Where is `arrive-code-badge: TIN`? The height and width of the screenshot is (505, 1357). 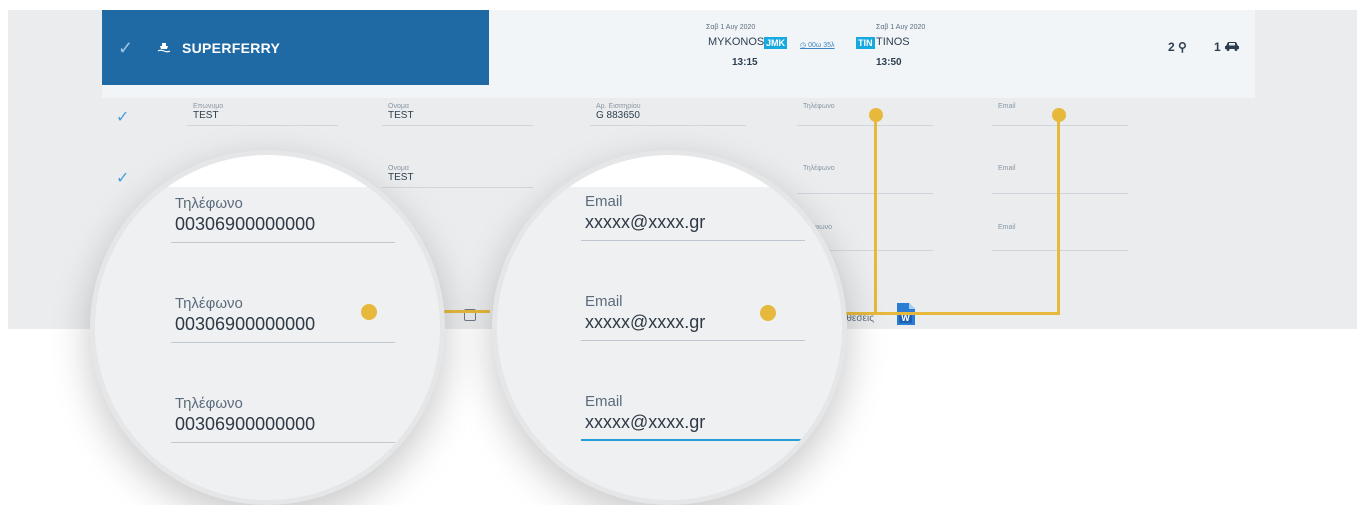 arrive-code-badge: TIN is located at coordinates (865, 43).